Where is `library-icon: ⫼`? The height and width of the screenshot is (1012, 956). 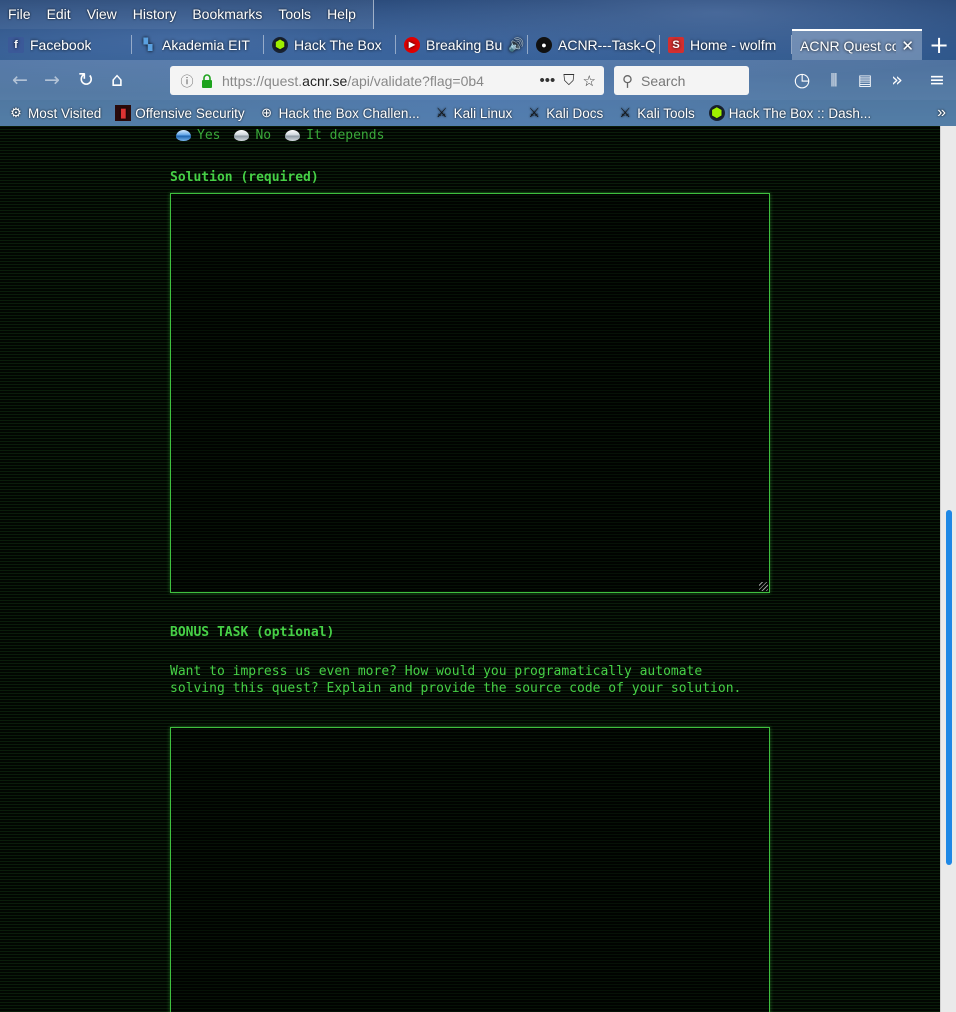
library-icon: ⫼ is located at coordinates (834, 80).